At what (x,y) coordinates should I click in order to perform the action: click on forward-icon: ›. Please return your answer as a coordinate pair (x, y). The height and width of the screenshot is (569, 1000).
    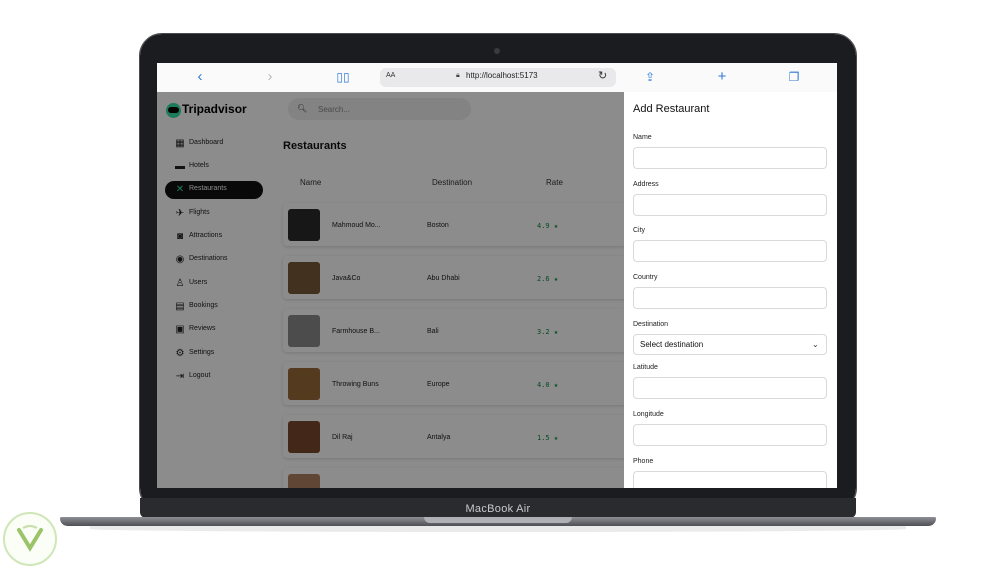
    Looking at the image, I should click on (270, 77).